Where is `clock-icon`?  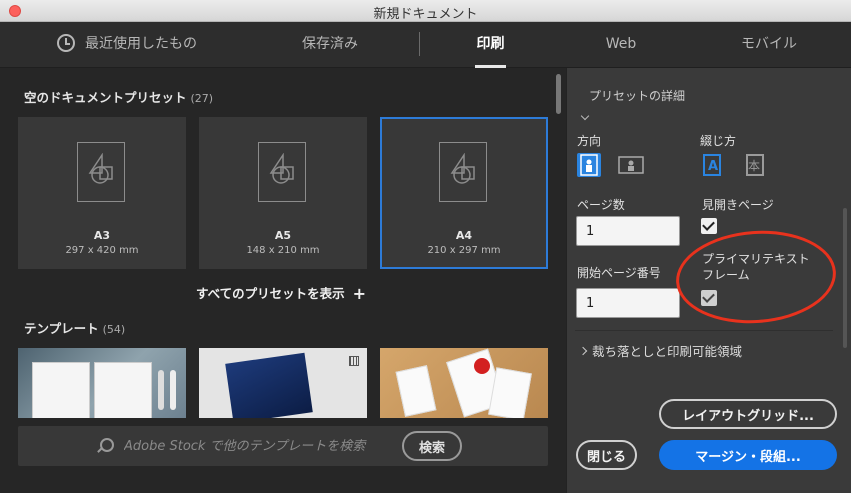 clock-icon is located at coordinates (66, 43).